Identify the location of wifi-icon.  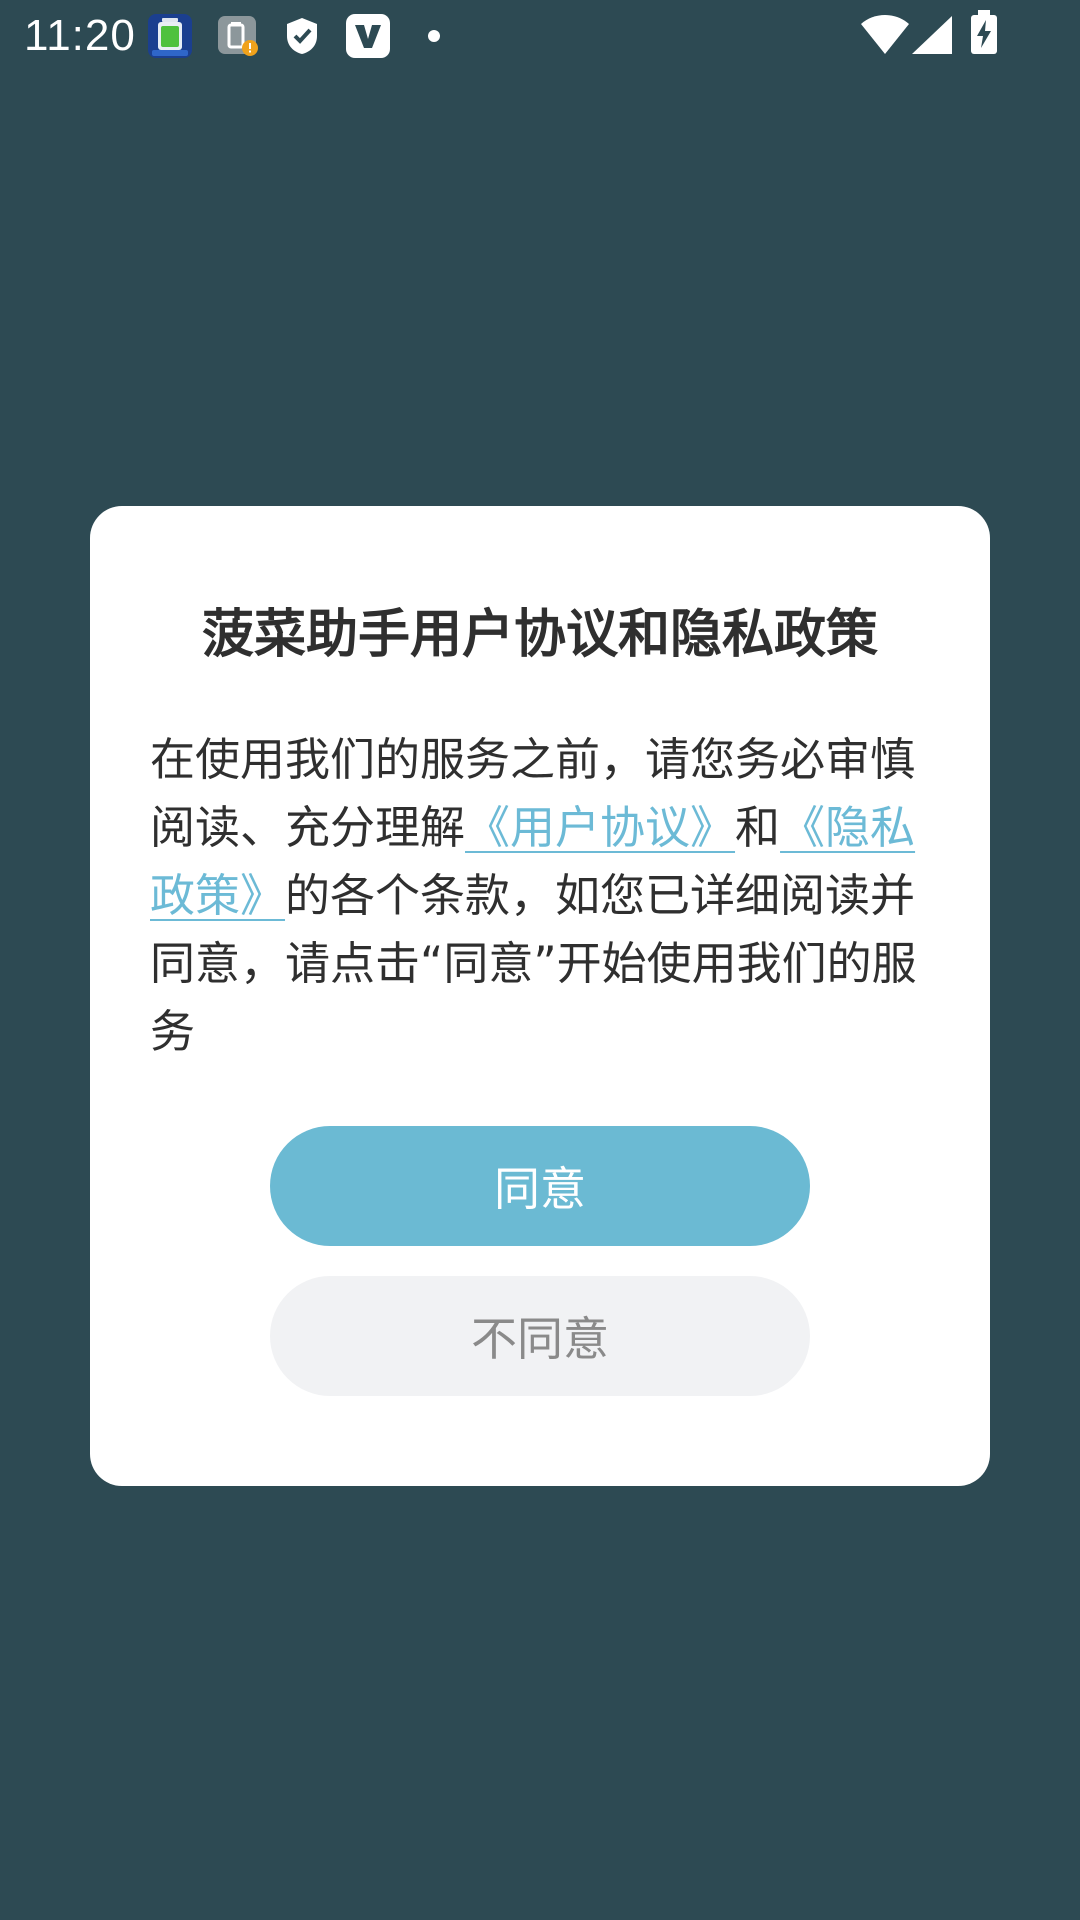
(885, 37).